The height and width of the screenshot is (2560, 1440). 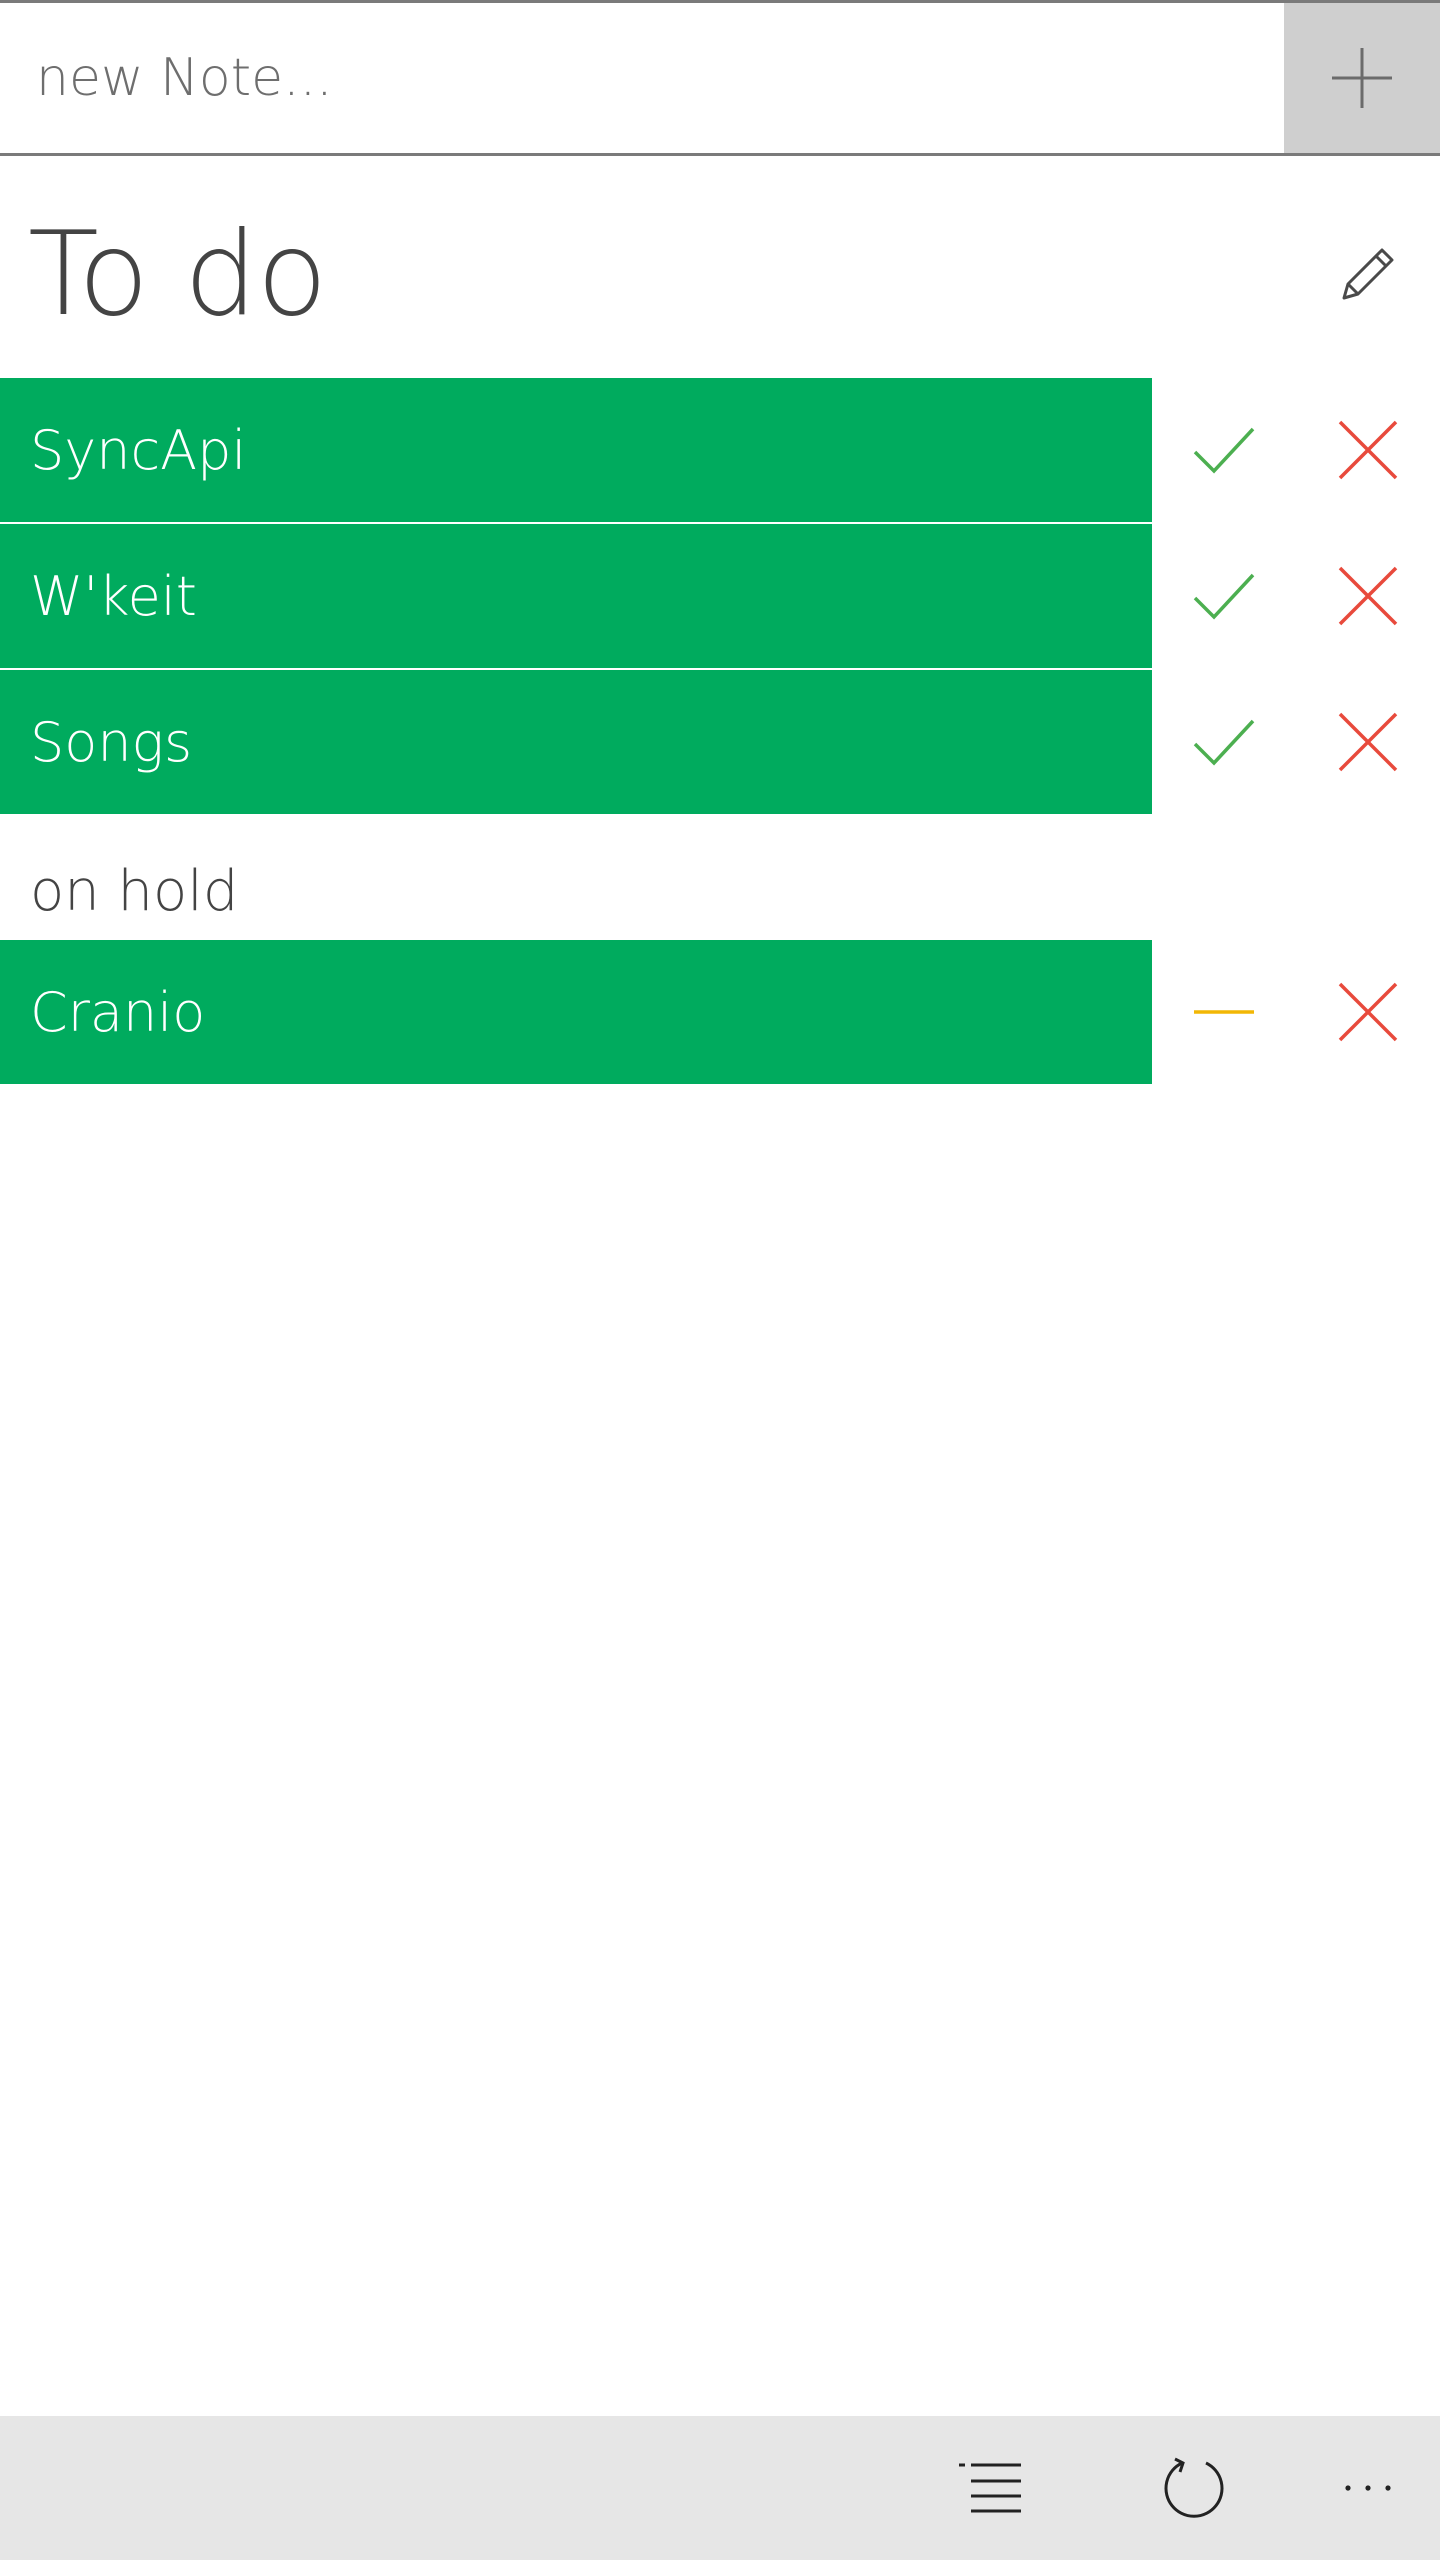 What do you see at coordinates (138, 450) in the screenshot?
I see `note-label: SyncApi` at bounding box center [138, 450].